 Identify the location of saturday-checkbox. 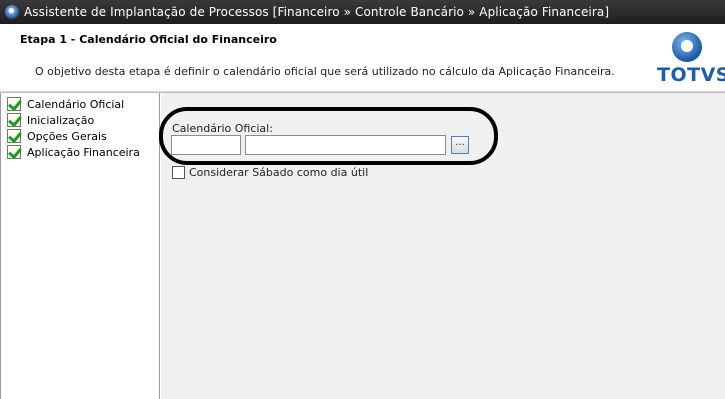
(178, 172).